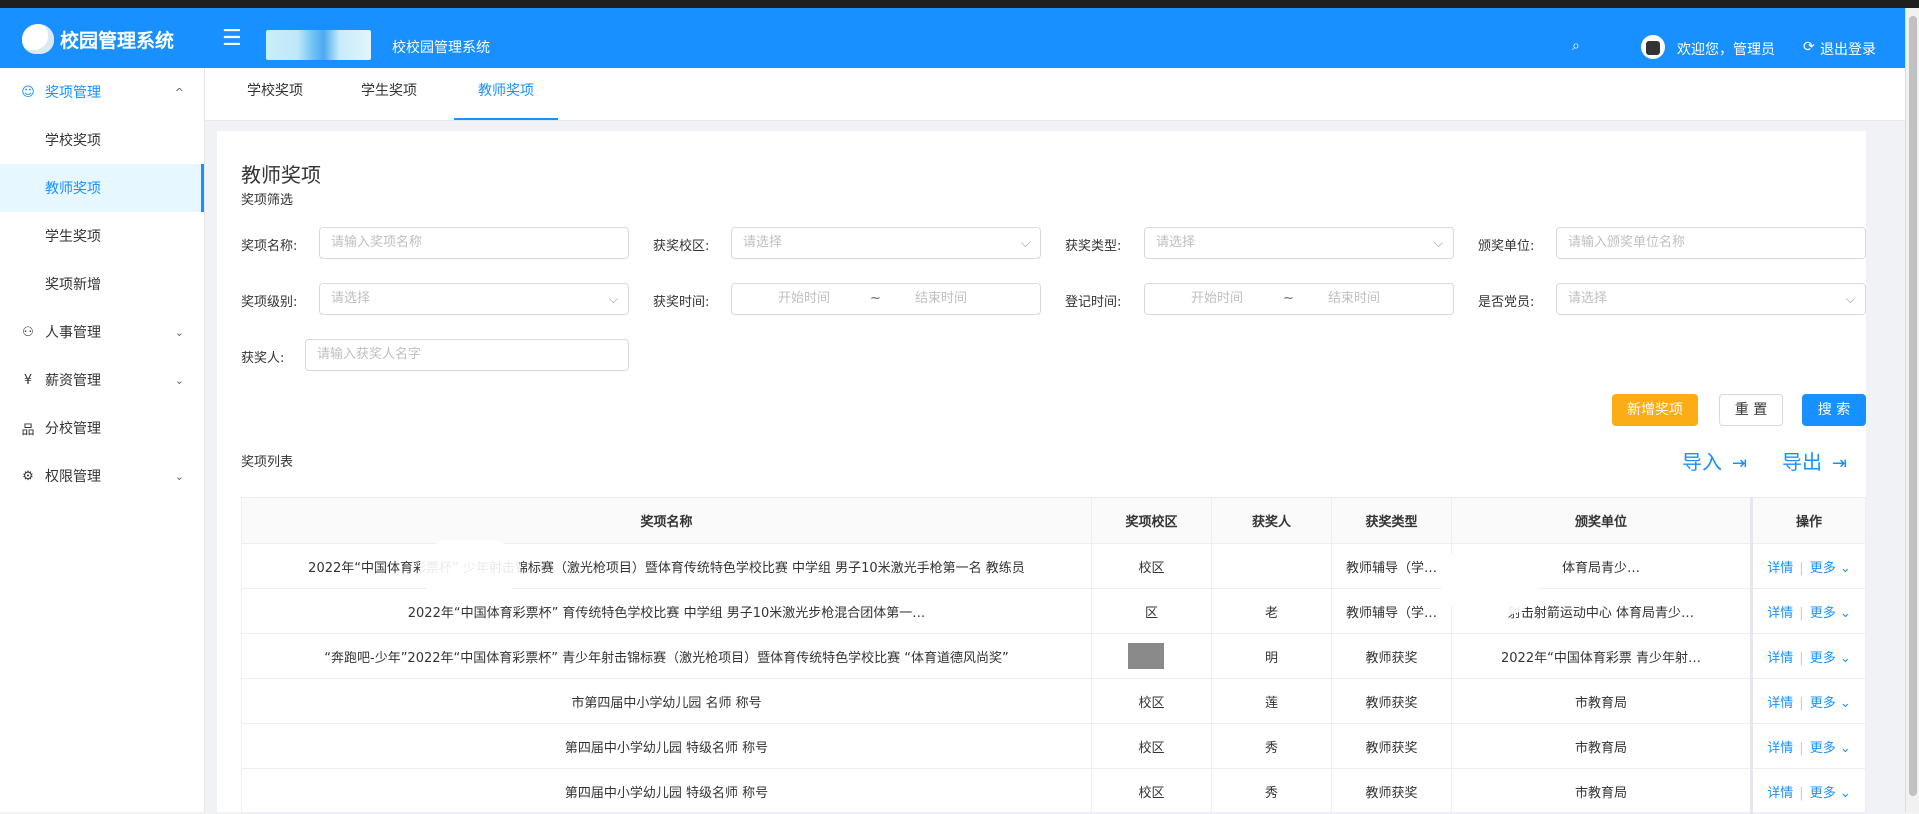 This screenshot has width=1919, height=814. Describe the element at coordinates (1601, 520) in the screenshot. I see `column-header-issuer: 颁奖单位` at that location.